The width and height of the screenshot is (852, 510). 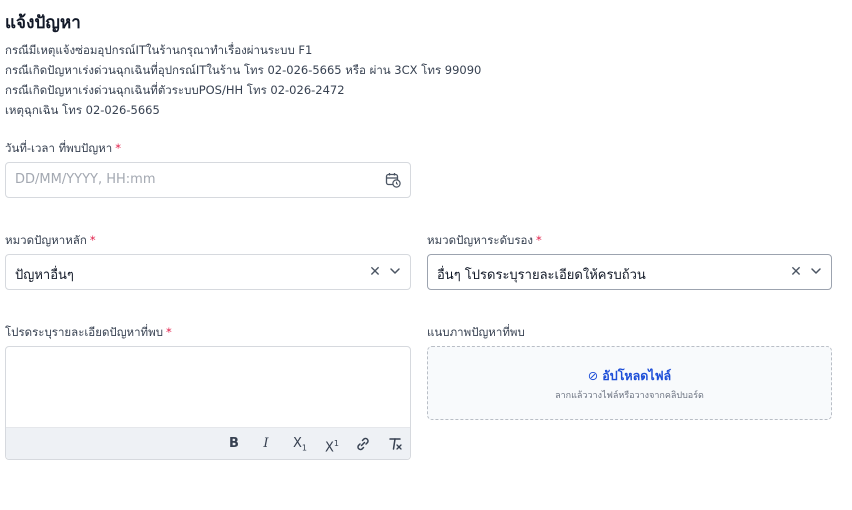 What do you see at coordinates (393, 180) in the screenshot?
I see `calendar-clock-icon` at bounding box center [393, 180].